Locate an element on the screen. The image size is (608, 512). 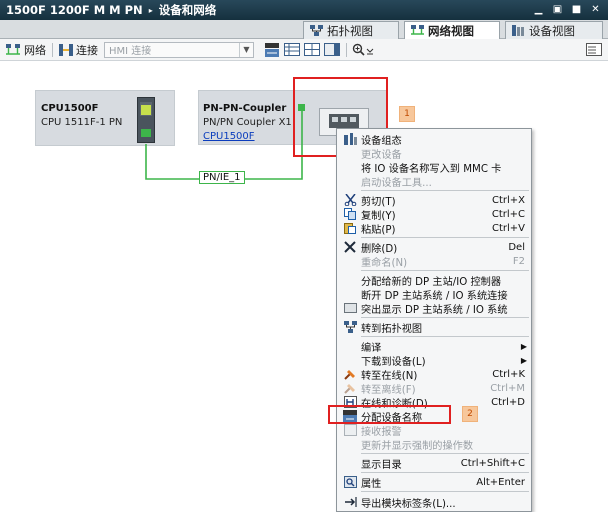
menu-item-label: 设备组态 is located at coordinates (381, 141).